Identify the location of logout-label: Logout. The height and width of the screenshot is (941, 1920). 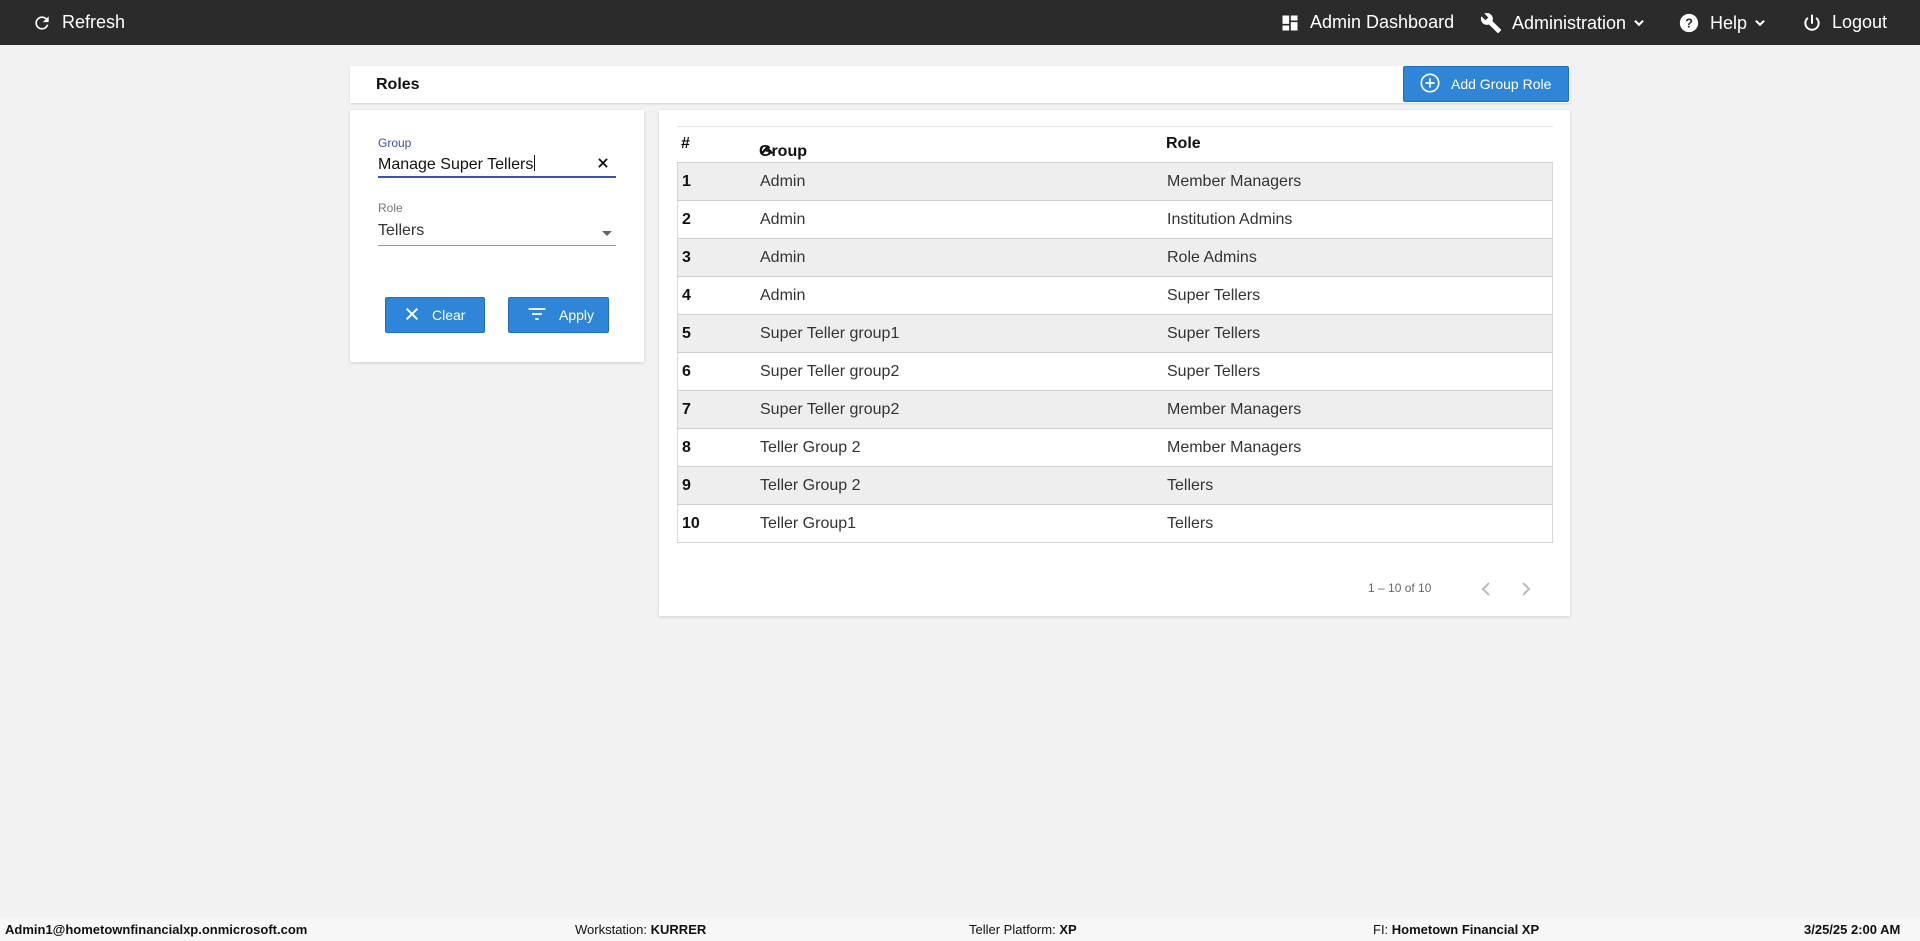
(1860, 22).